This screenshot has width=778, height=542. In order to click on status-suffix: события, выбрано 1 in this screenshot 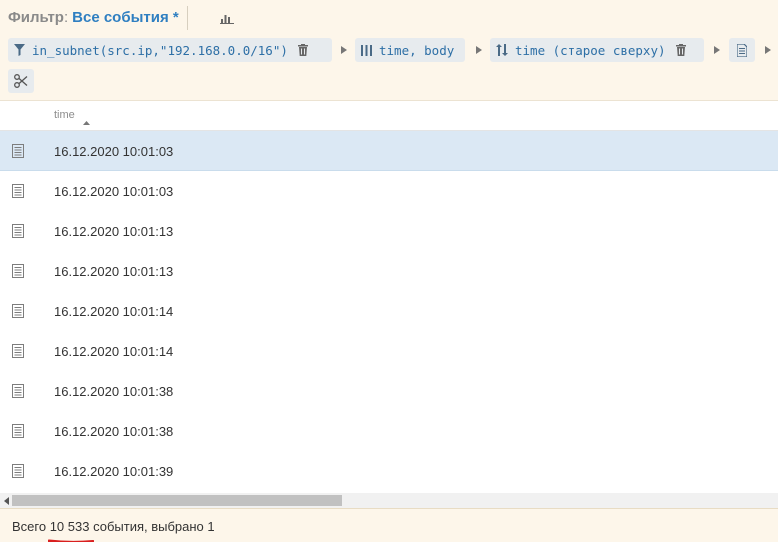, I will do `click(152, 526)`.